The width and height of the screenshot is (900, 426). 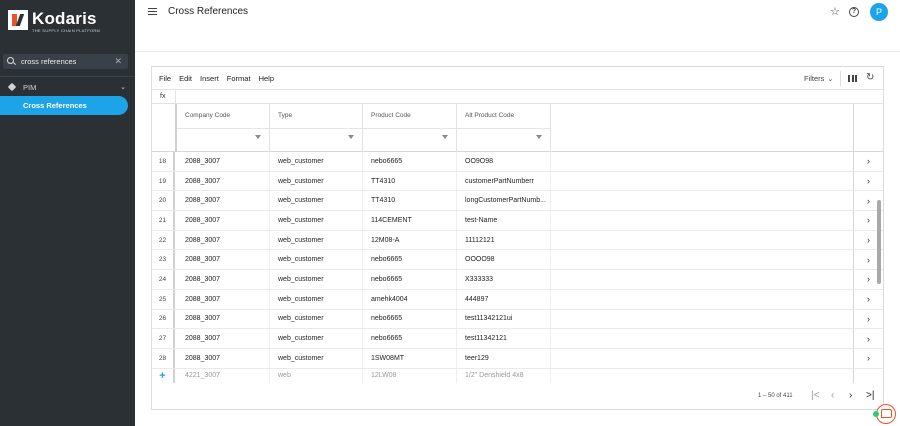 I want to click on add-row-icon: +, so click(x=163, y=375).